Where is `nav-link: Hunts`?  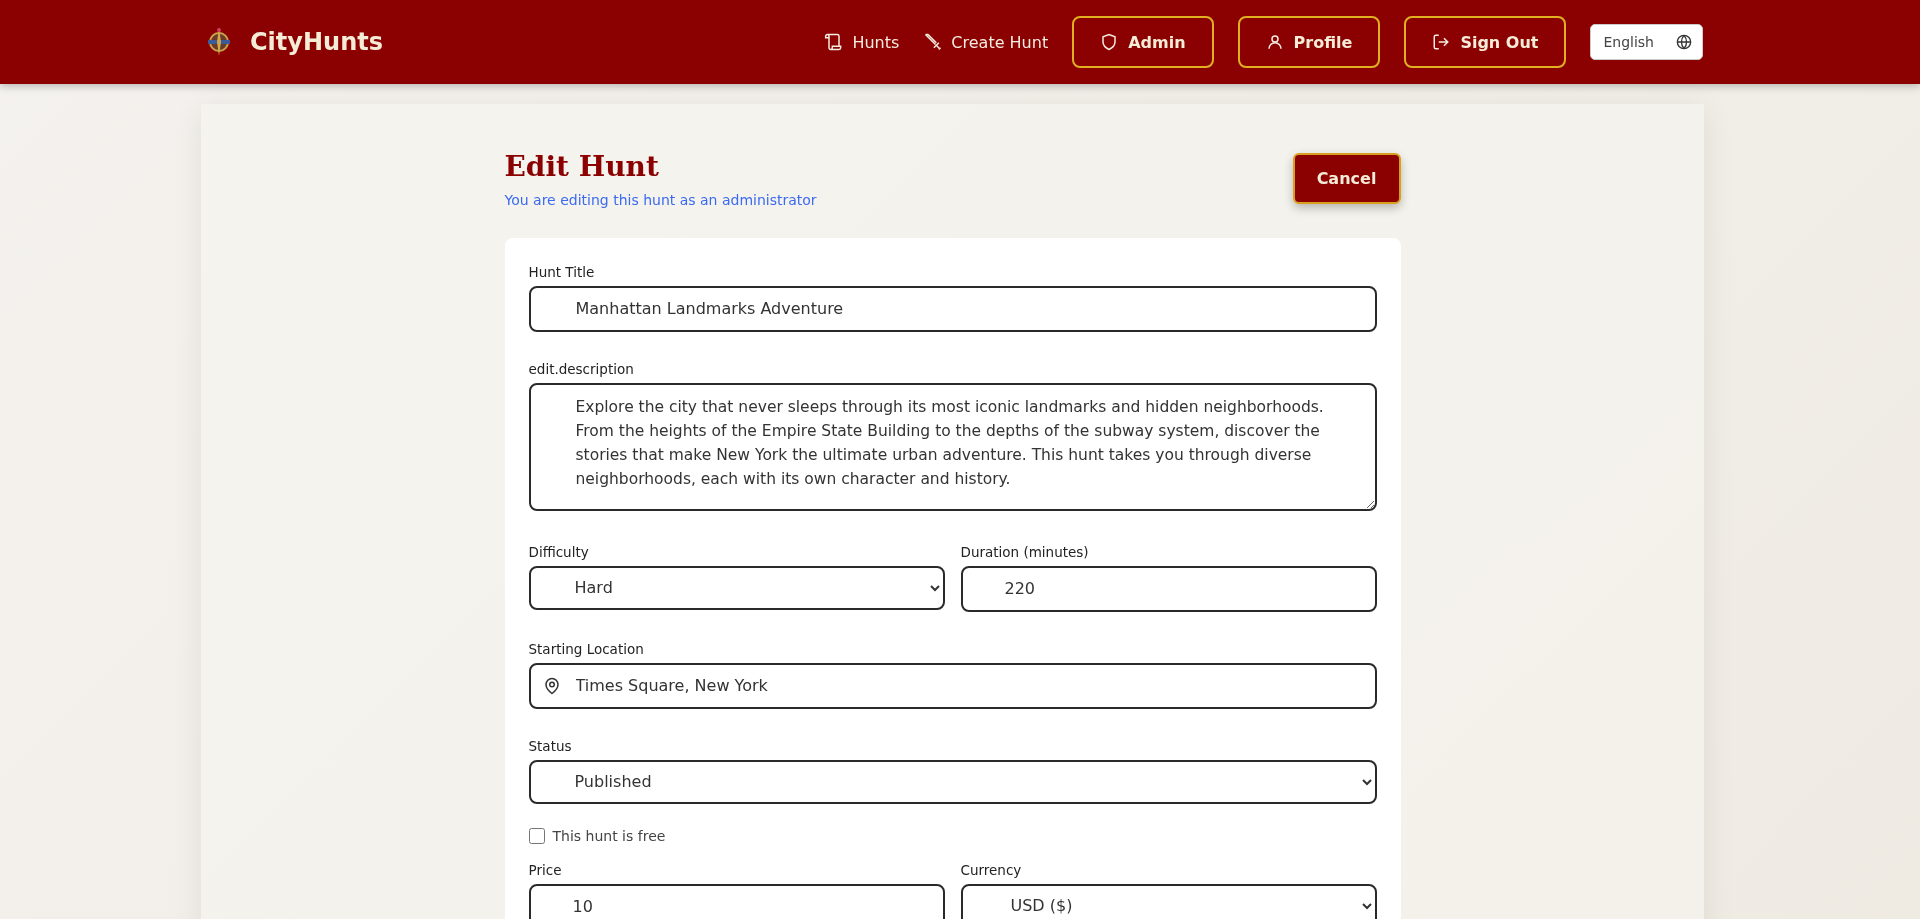
nav-link: Hunts is located at coordinates (862, 42).